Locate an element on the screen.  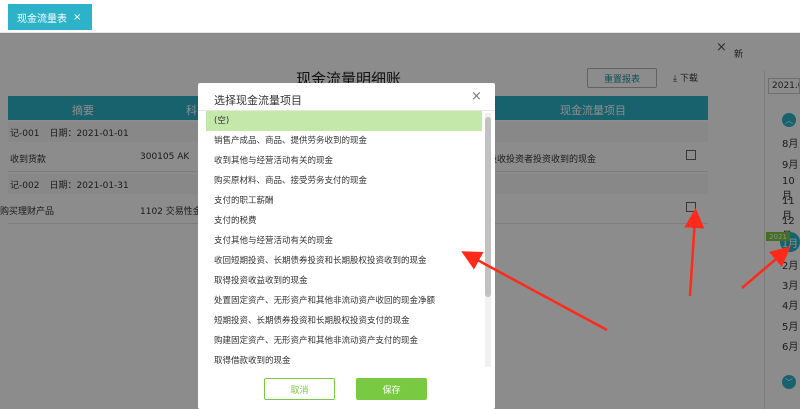
list-item: 支付的税费 is located at coordinates (344, 221).